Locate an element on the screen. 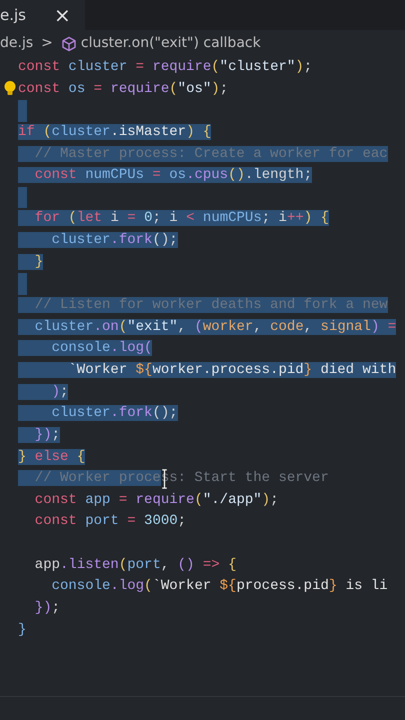 This screenshot has width=405, height=720. close-button: × is located at coordinates (62, 15).